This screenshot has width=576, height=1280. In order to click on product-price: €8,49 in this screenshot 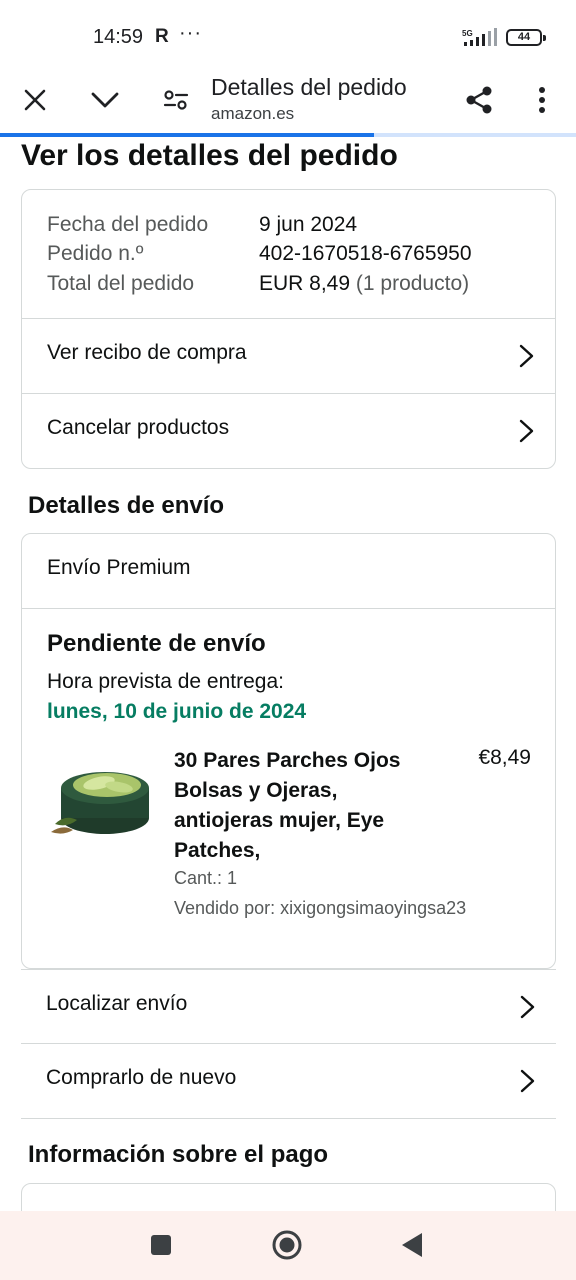, I will do `click(504, 757)`.